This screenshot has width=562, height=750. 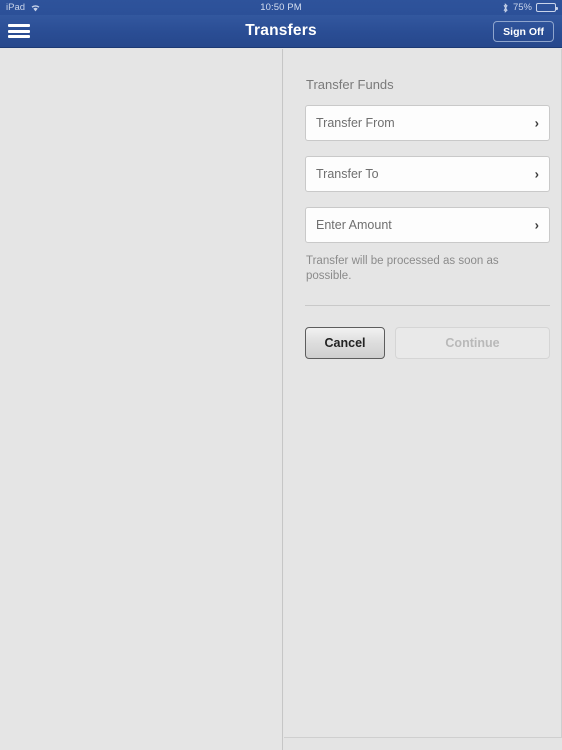 What do you see at coordinates (427, 174) in the screenshot?
I see `transfer-to-field: Transfer To ›` at bounding box center [427, 174].